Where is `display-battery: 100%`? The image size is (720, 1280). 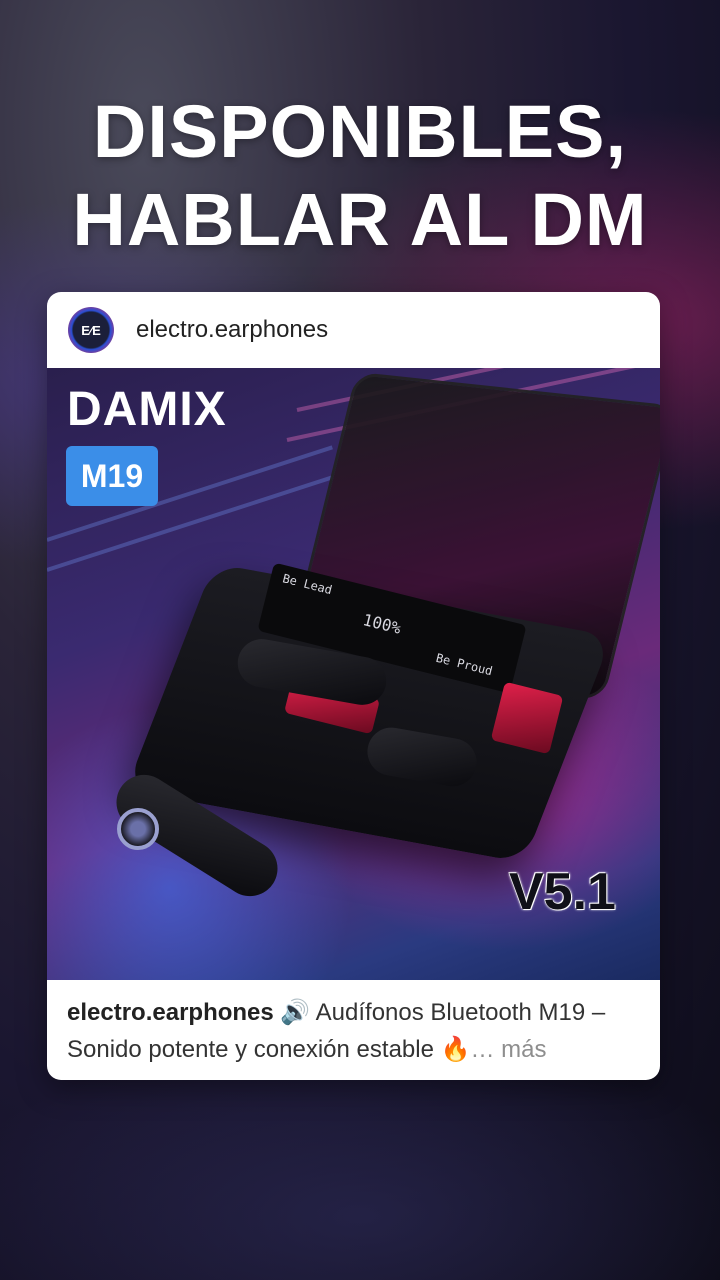
display-battery: 100% is located at coordinates (381, 624).